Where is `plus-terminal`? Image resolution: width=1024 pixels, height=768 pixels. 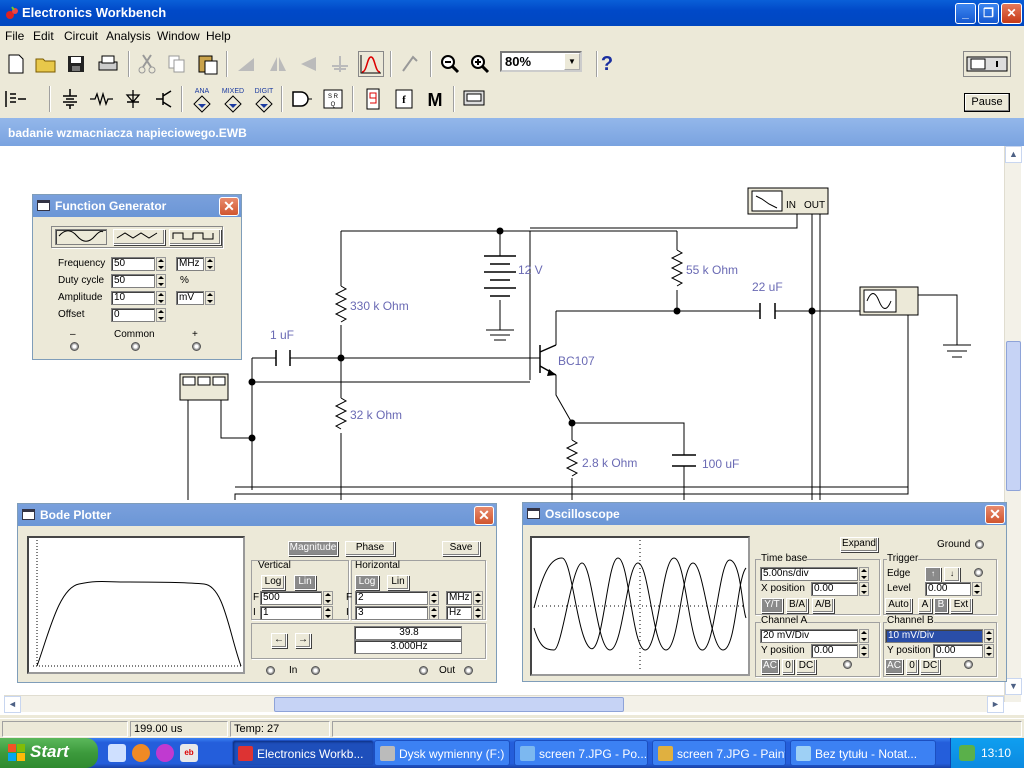
plus-terminal is located at coordinates (196, 346).